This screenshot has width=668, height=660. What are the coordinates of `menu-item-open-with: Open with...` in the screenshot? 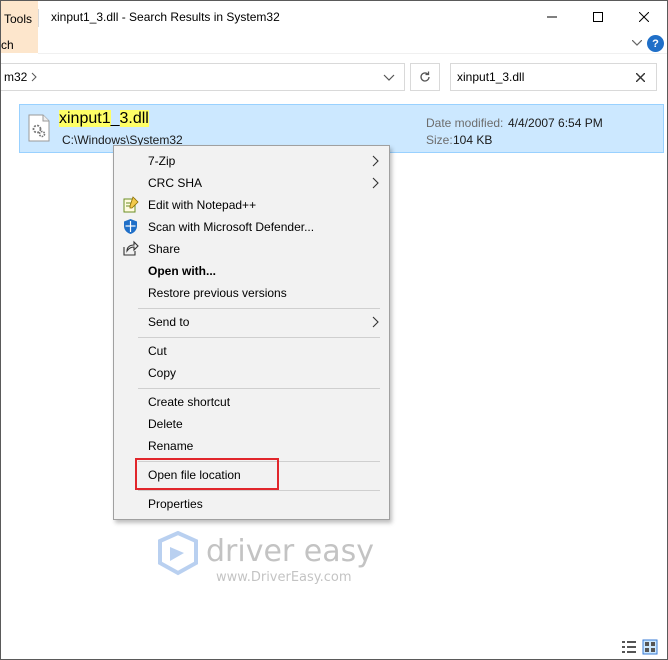 It's located at (251, 271).